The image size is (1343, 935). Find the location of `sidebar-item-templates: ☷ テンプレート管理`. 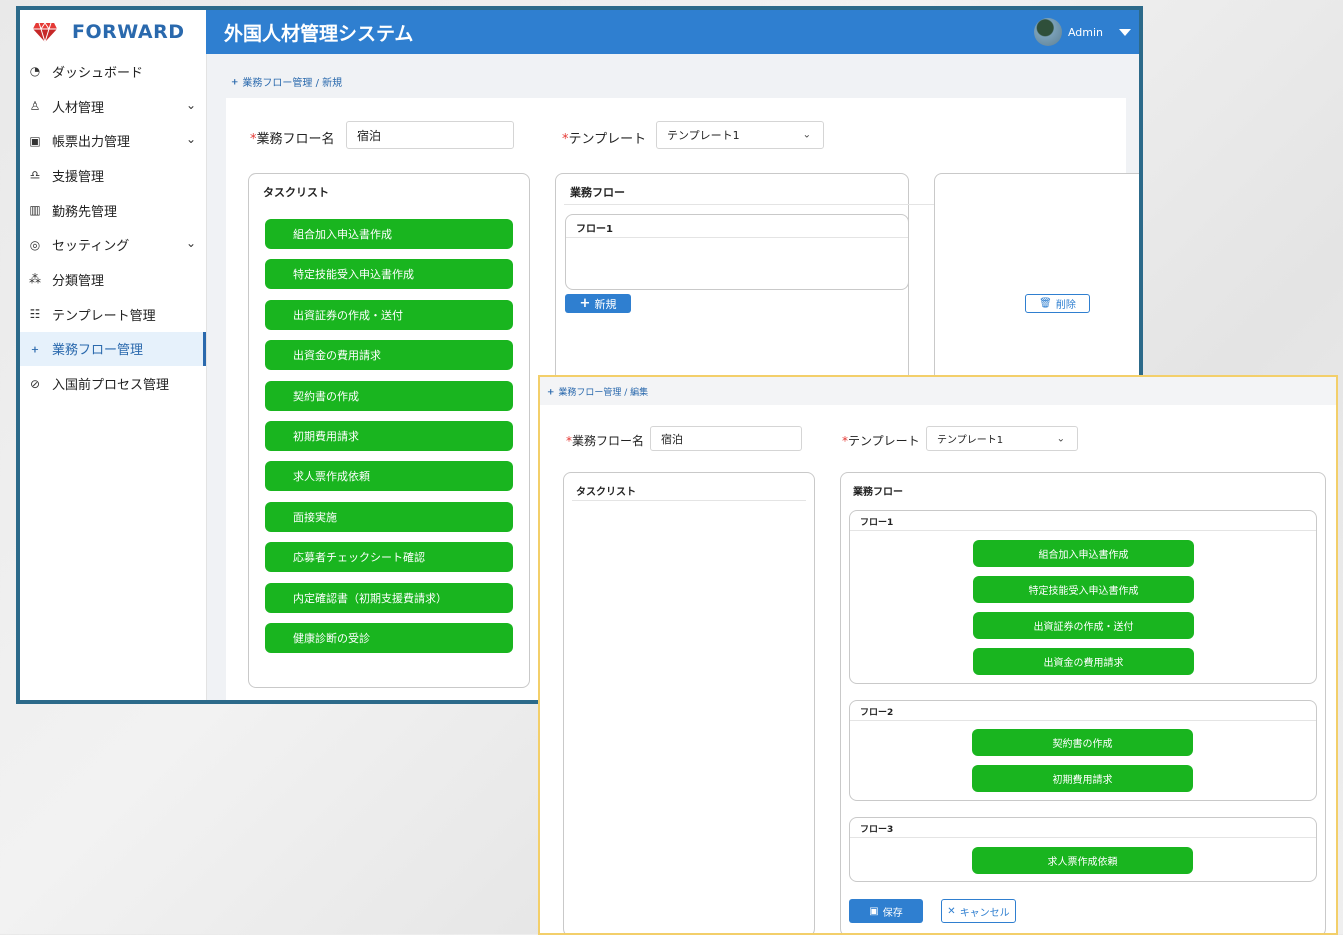

sidebar-item-templates: ☷ テンプレート管理 is located at coordinates (113, 314).